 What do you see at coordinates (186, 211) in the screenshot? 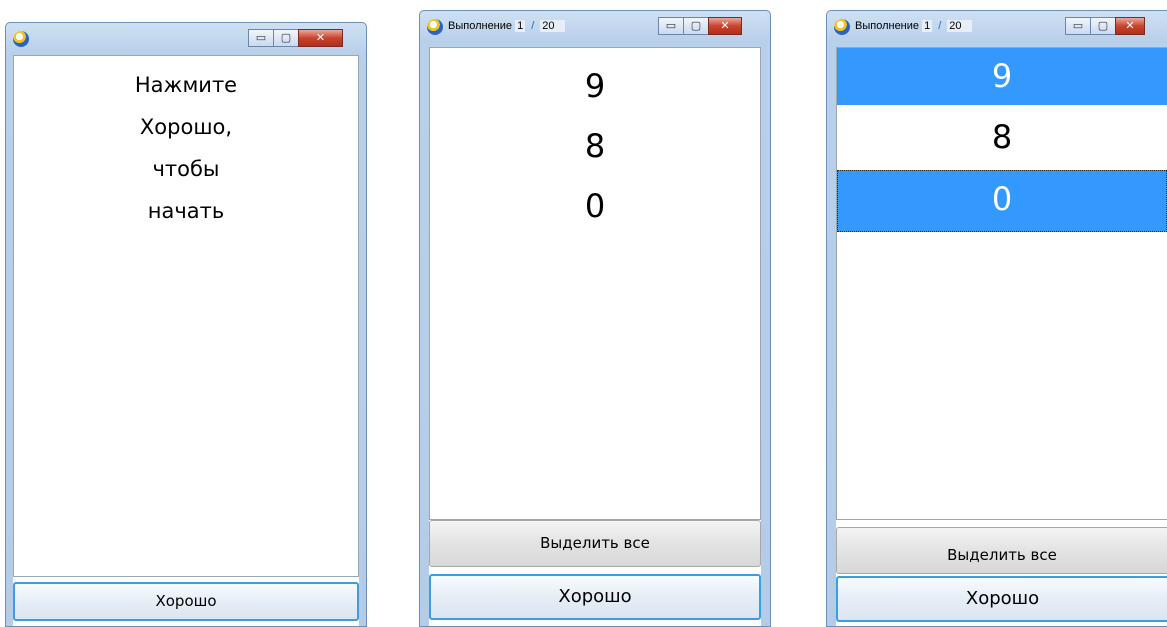
I see `message-line: начать` at bounding box center [186, 211].